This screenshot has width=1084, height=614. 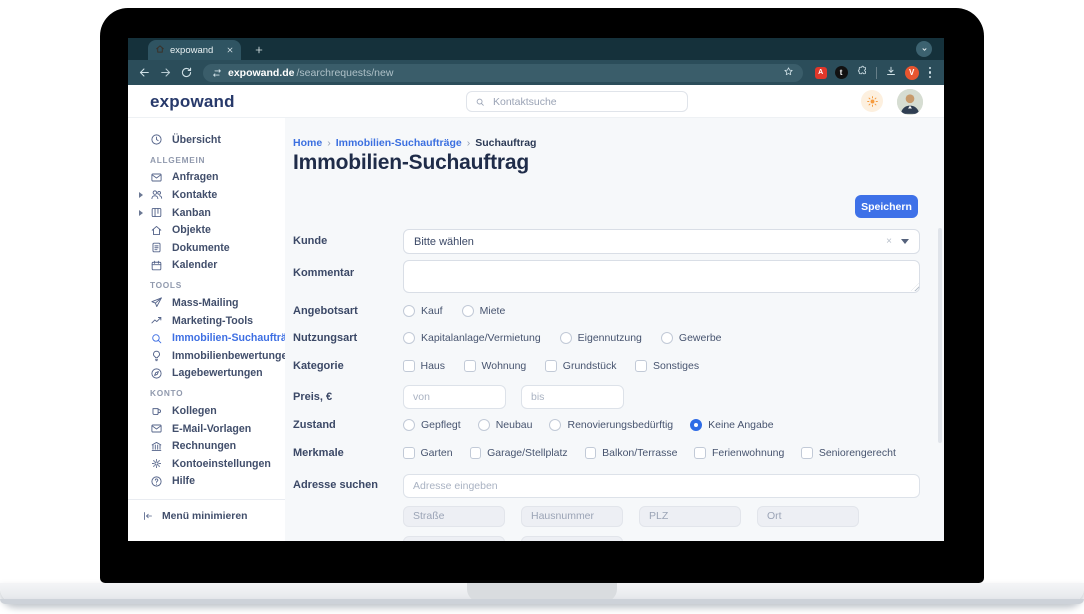 What do you see at coordinates (206, 303) in the screenshot?
I see `sidebar-item-mass-mailing: Mass-Mailing` at bounding box center [206, 303].